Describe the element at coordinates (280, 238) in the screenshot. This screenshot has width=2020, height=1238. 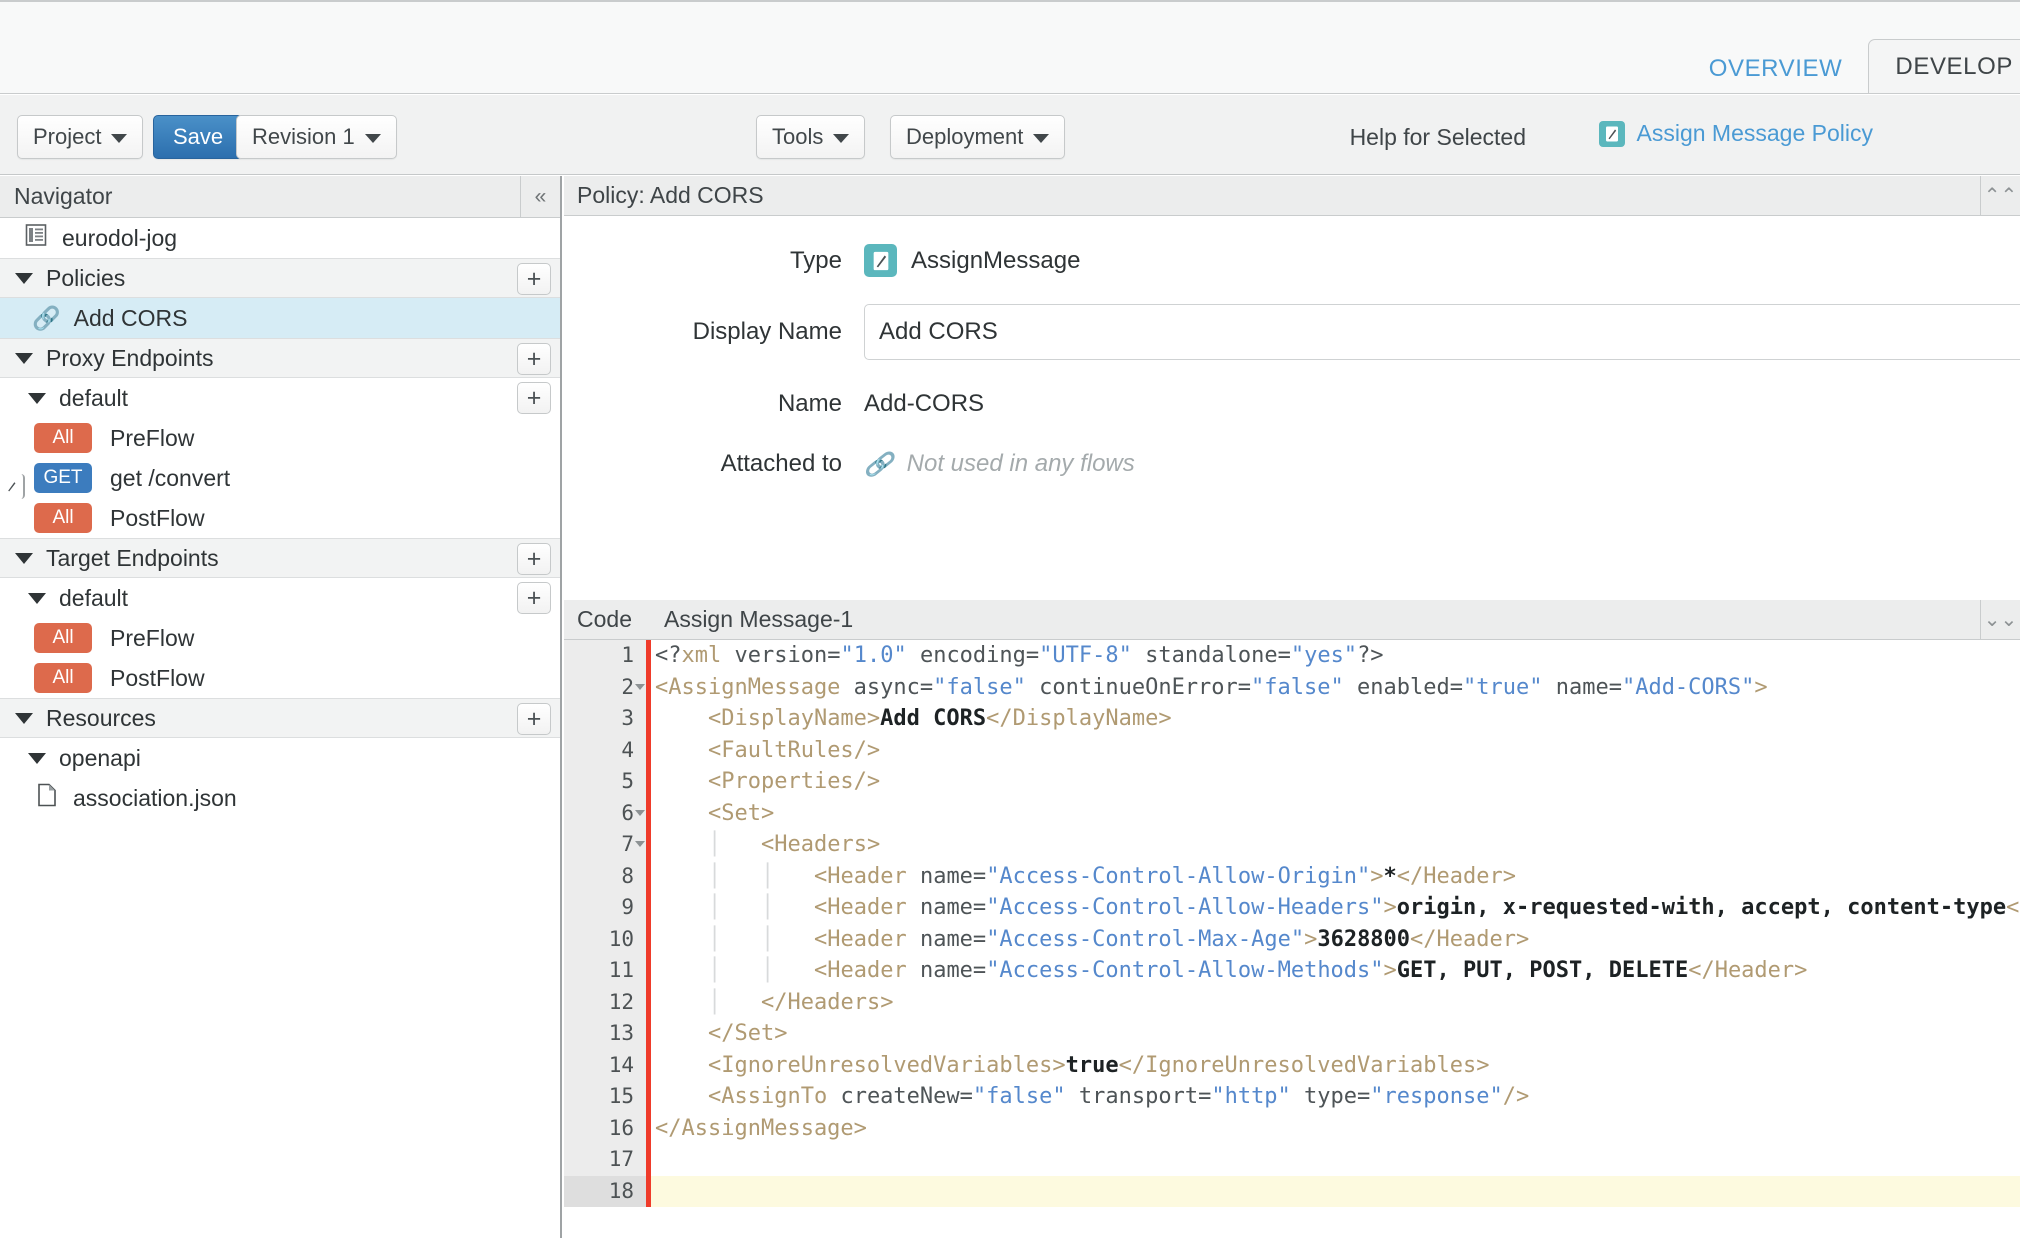
I see `navigator-proxy-root: eurodol-jog` at that location.